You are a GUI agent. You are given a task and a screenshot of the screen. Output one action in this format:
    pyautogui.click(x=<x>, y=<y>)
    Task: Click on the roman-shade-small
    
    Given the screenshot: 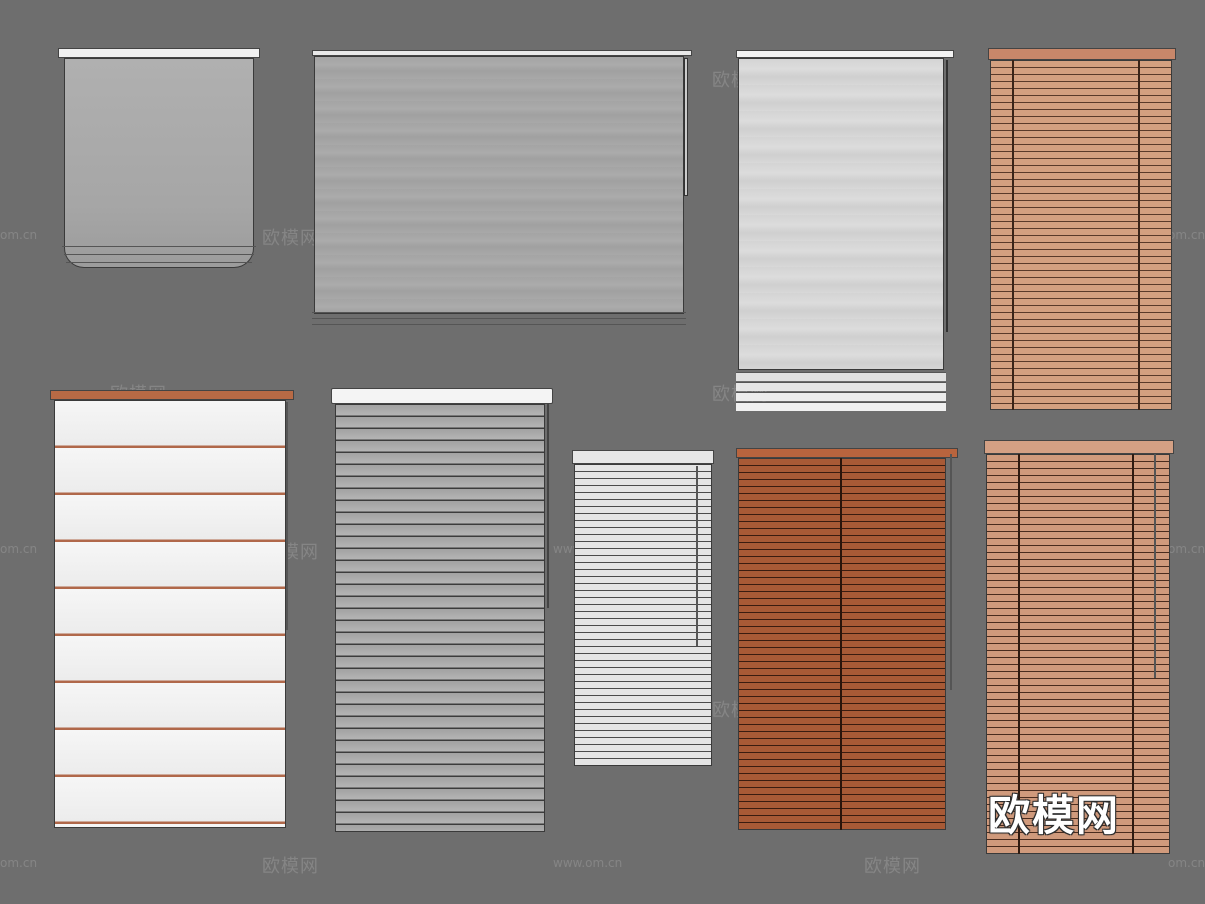 What is the action you would take?
    pyautogui.click(x=159, y=164)
    